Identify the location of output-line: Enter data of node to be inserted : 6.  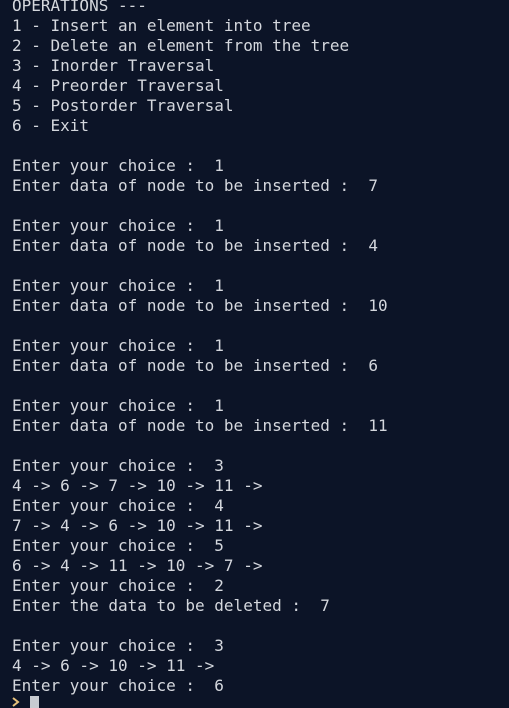
(195, 365).